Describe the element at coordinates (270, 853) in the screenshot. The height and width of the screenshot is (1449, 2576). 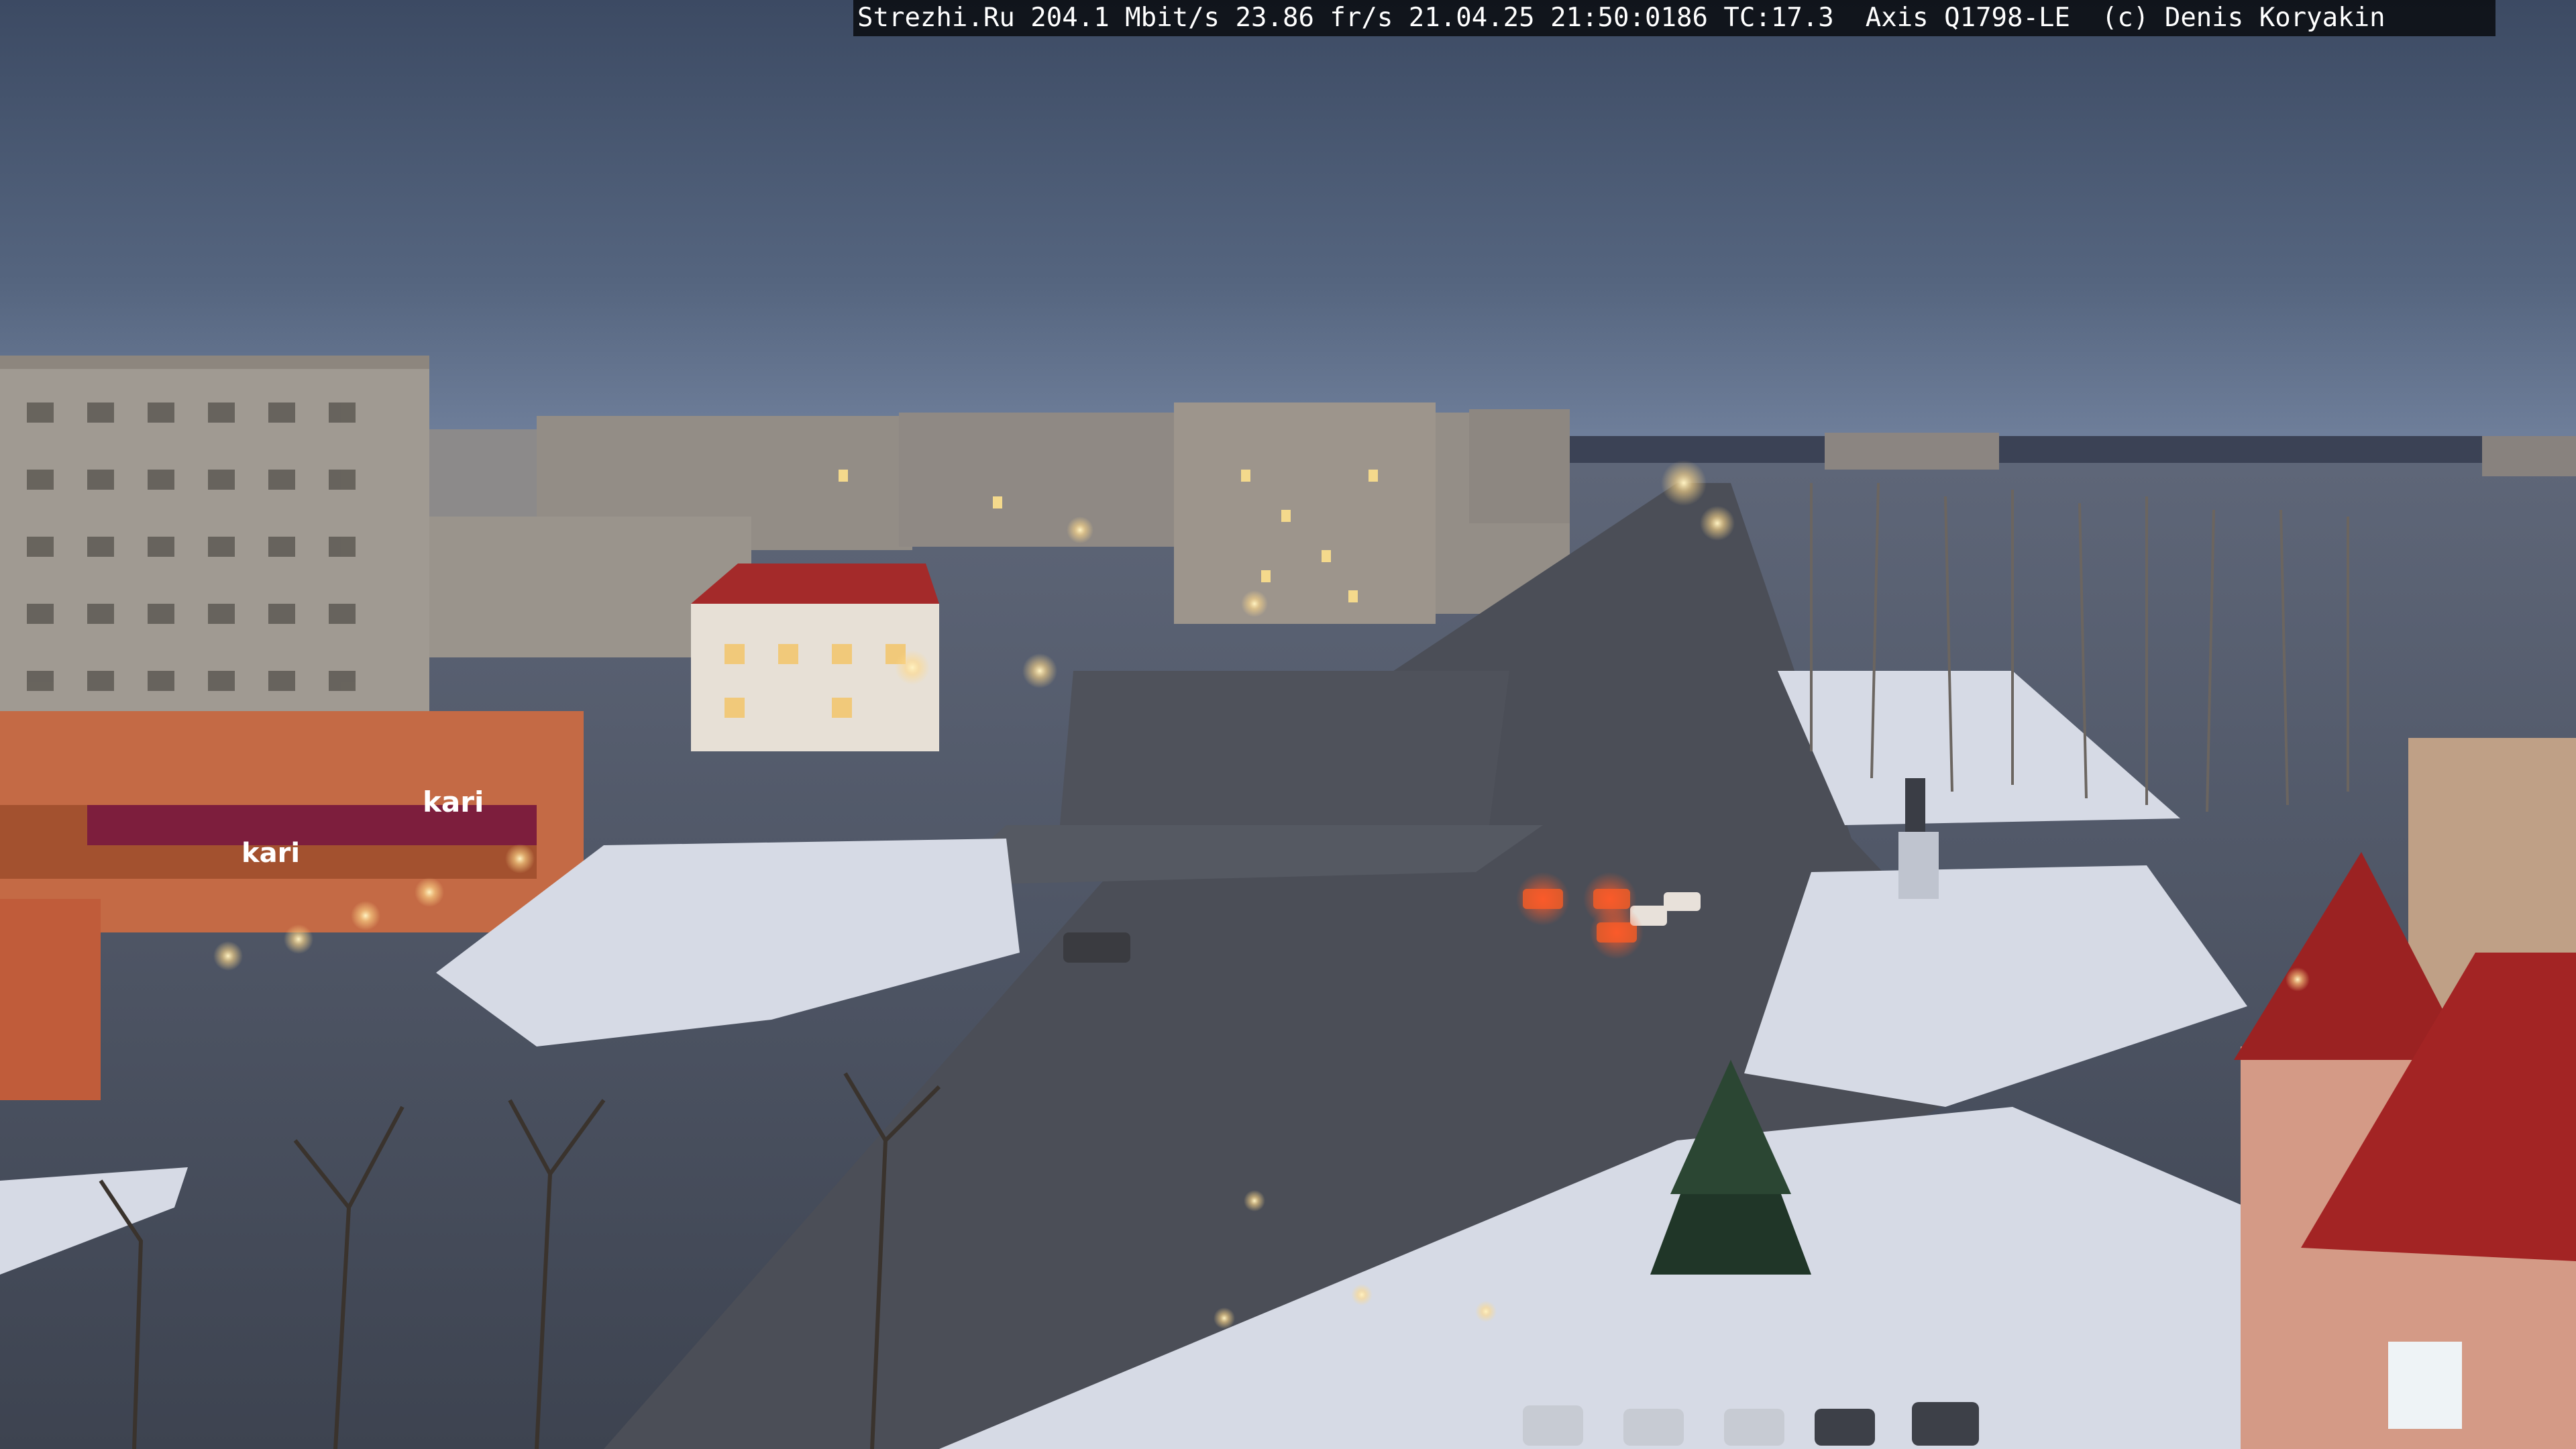
I see `store-logo-text: kari` at that location.